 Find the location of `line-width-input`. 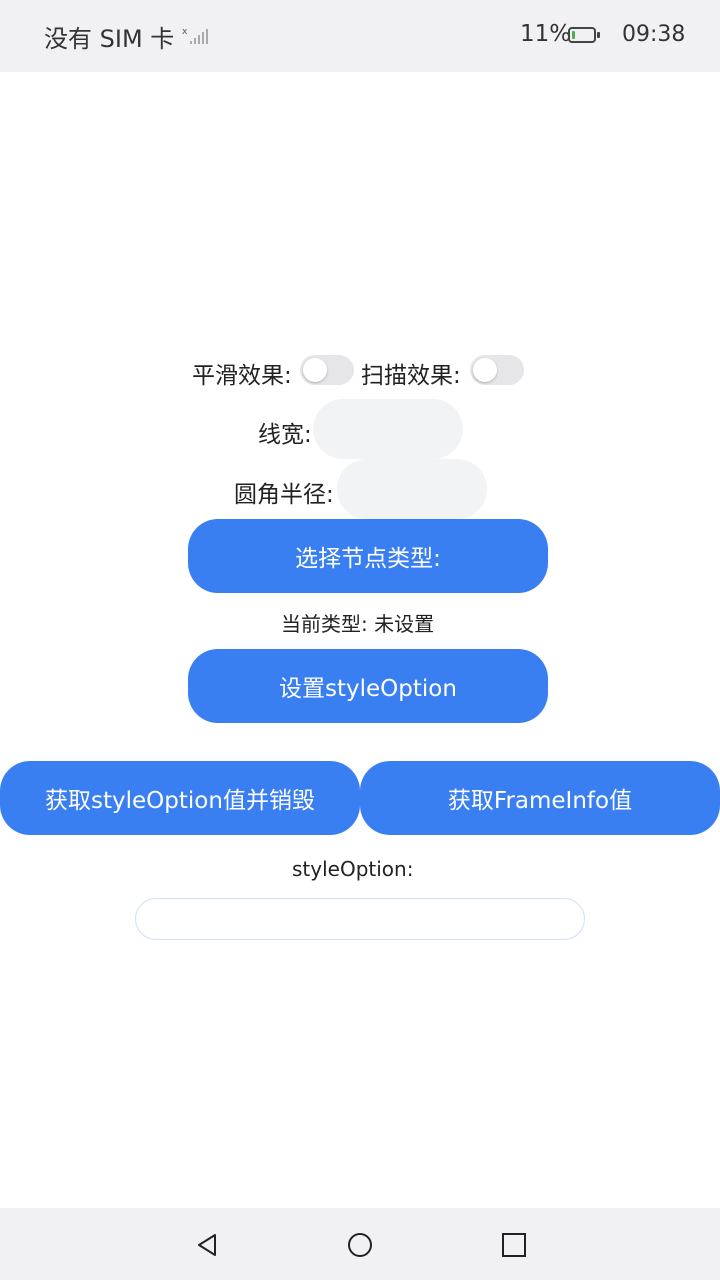

line-width-input is located at coordinates (388, 429).